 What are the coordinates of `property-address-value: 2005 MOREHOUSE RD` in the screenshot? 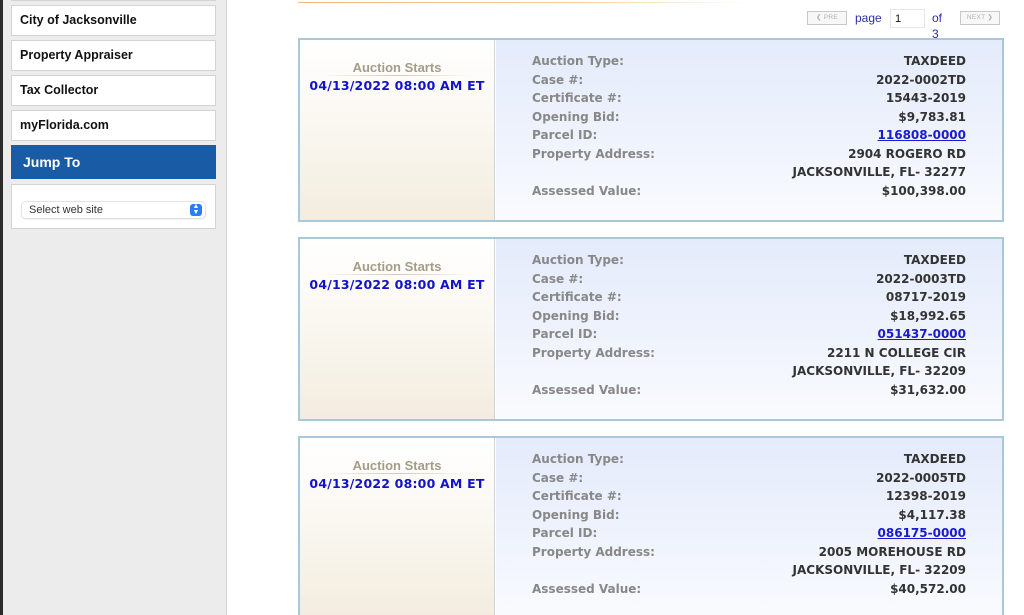 It's located at (892, 551).